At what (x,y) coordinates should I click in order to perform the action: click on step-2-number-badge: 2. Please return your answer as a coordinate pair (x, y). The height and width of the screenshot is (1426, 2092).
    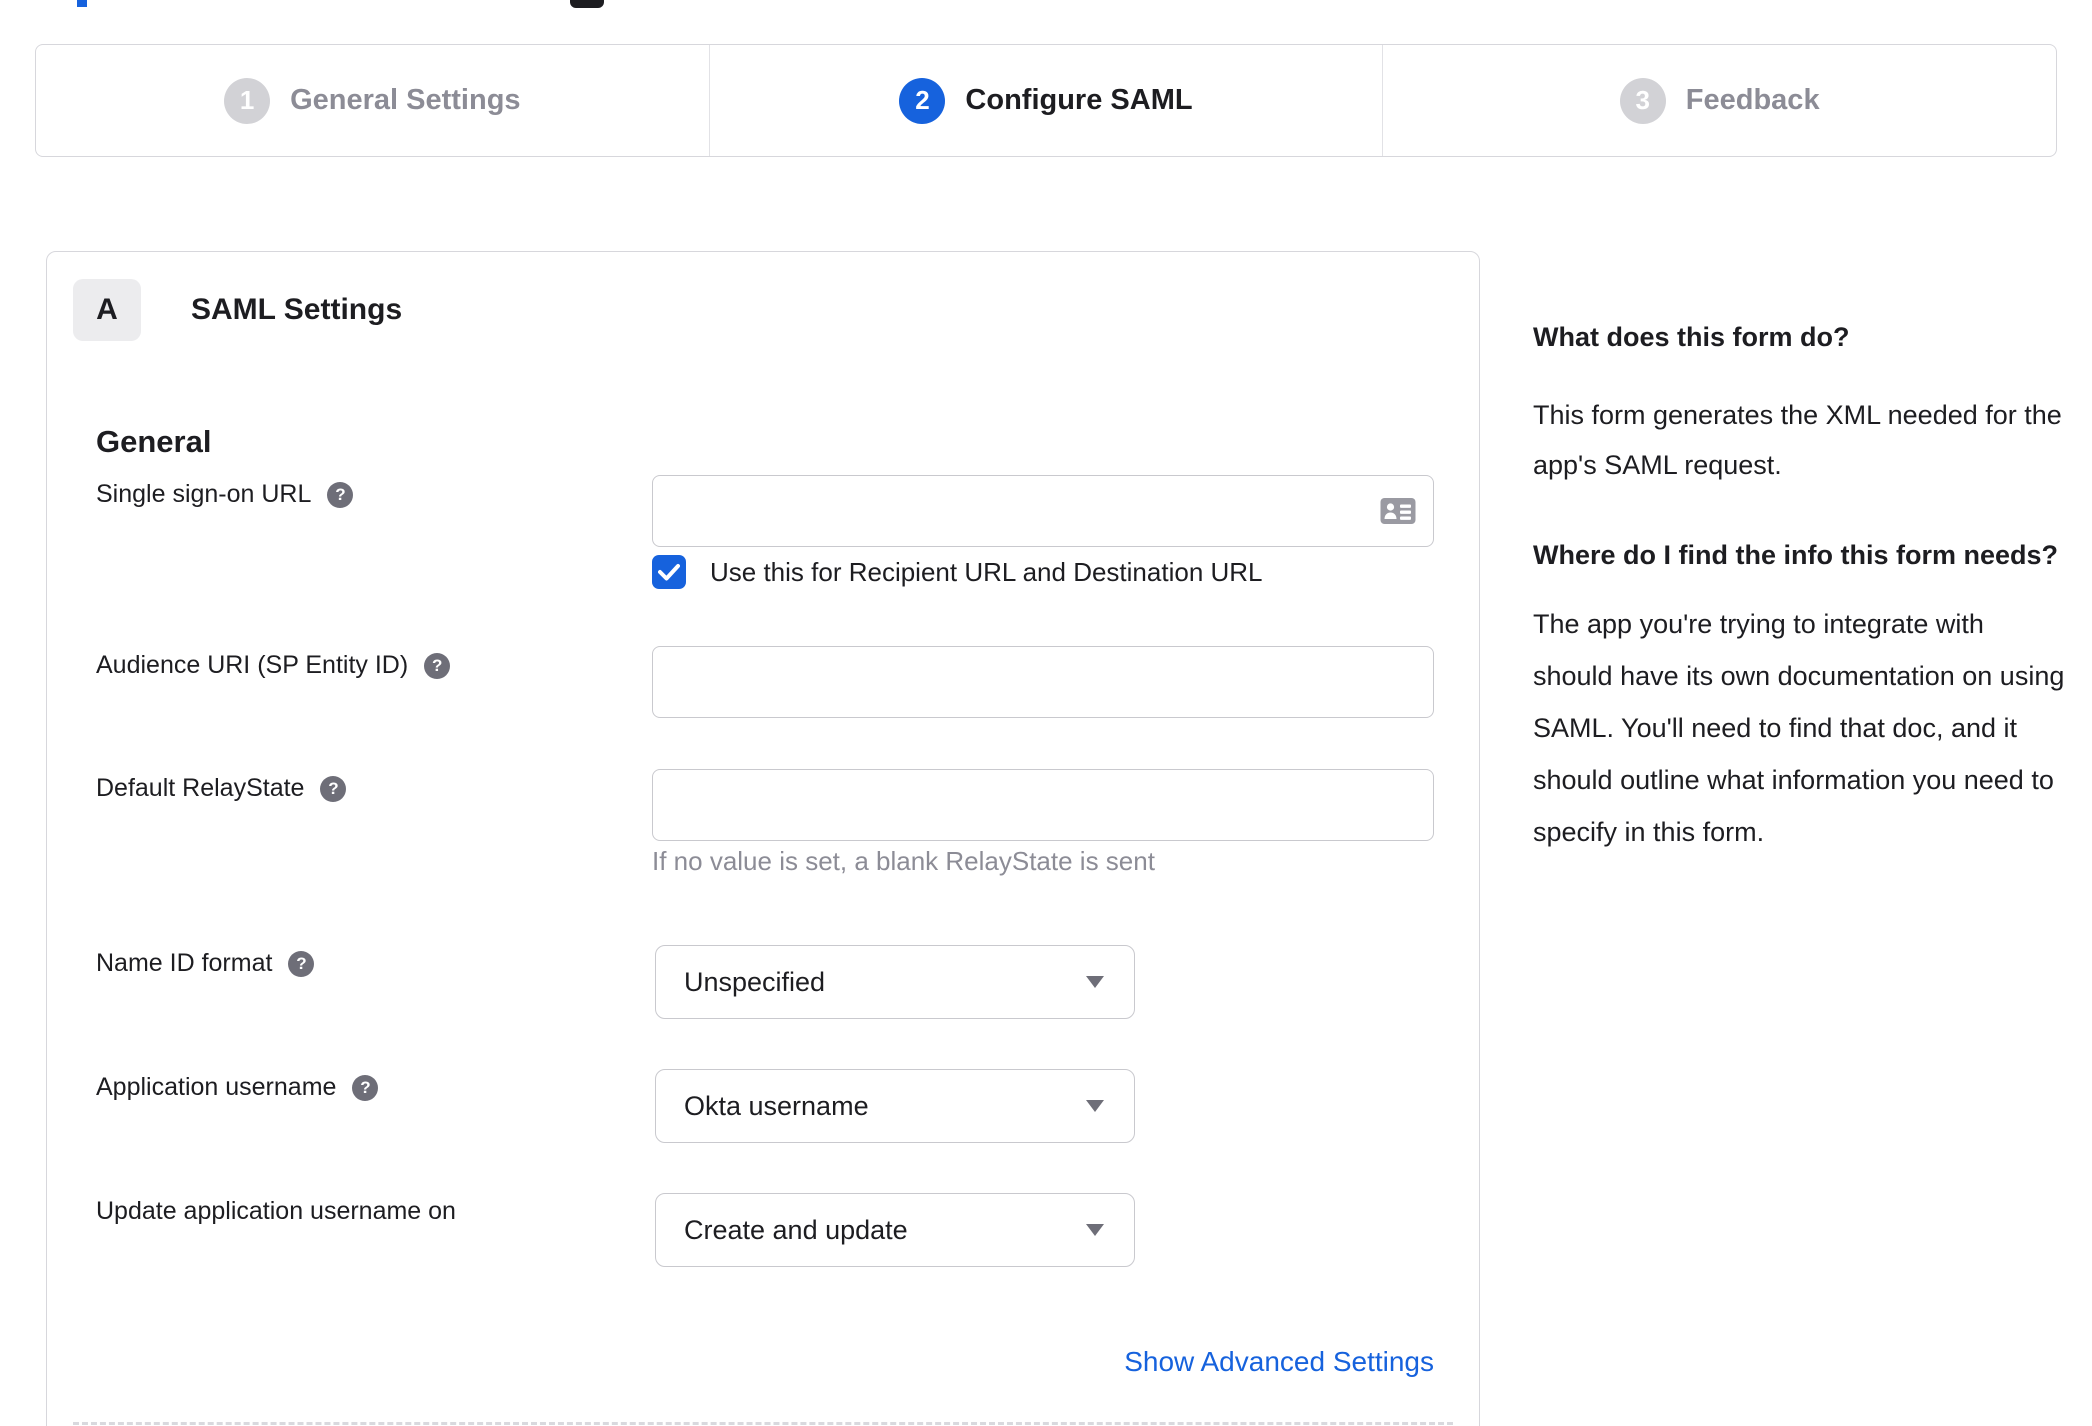
    Looking at the image, I should click on (922, 100).